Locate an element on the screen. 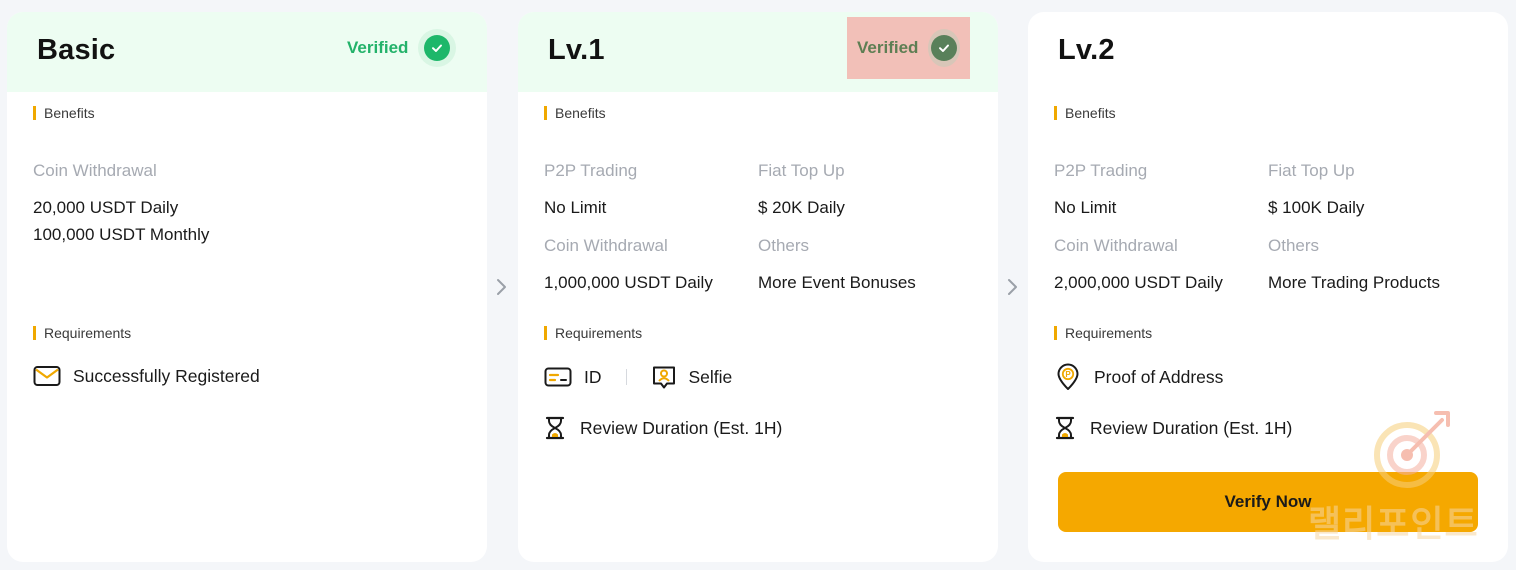 Image resolution: width=1516 pixels, height=570 pixels. selfie-icon is located at coordinates (664, 377).